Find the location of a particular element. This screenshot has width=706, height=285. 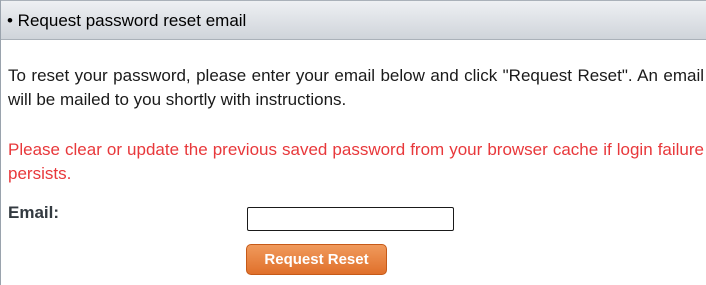

email-field is located at coordinates (350, 219).